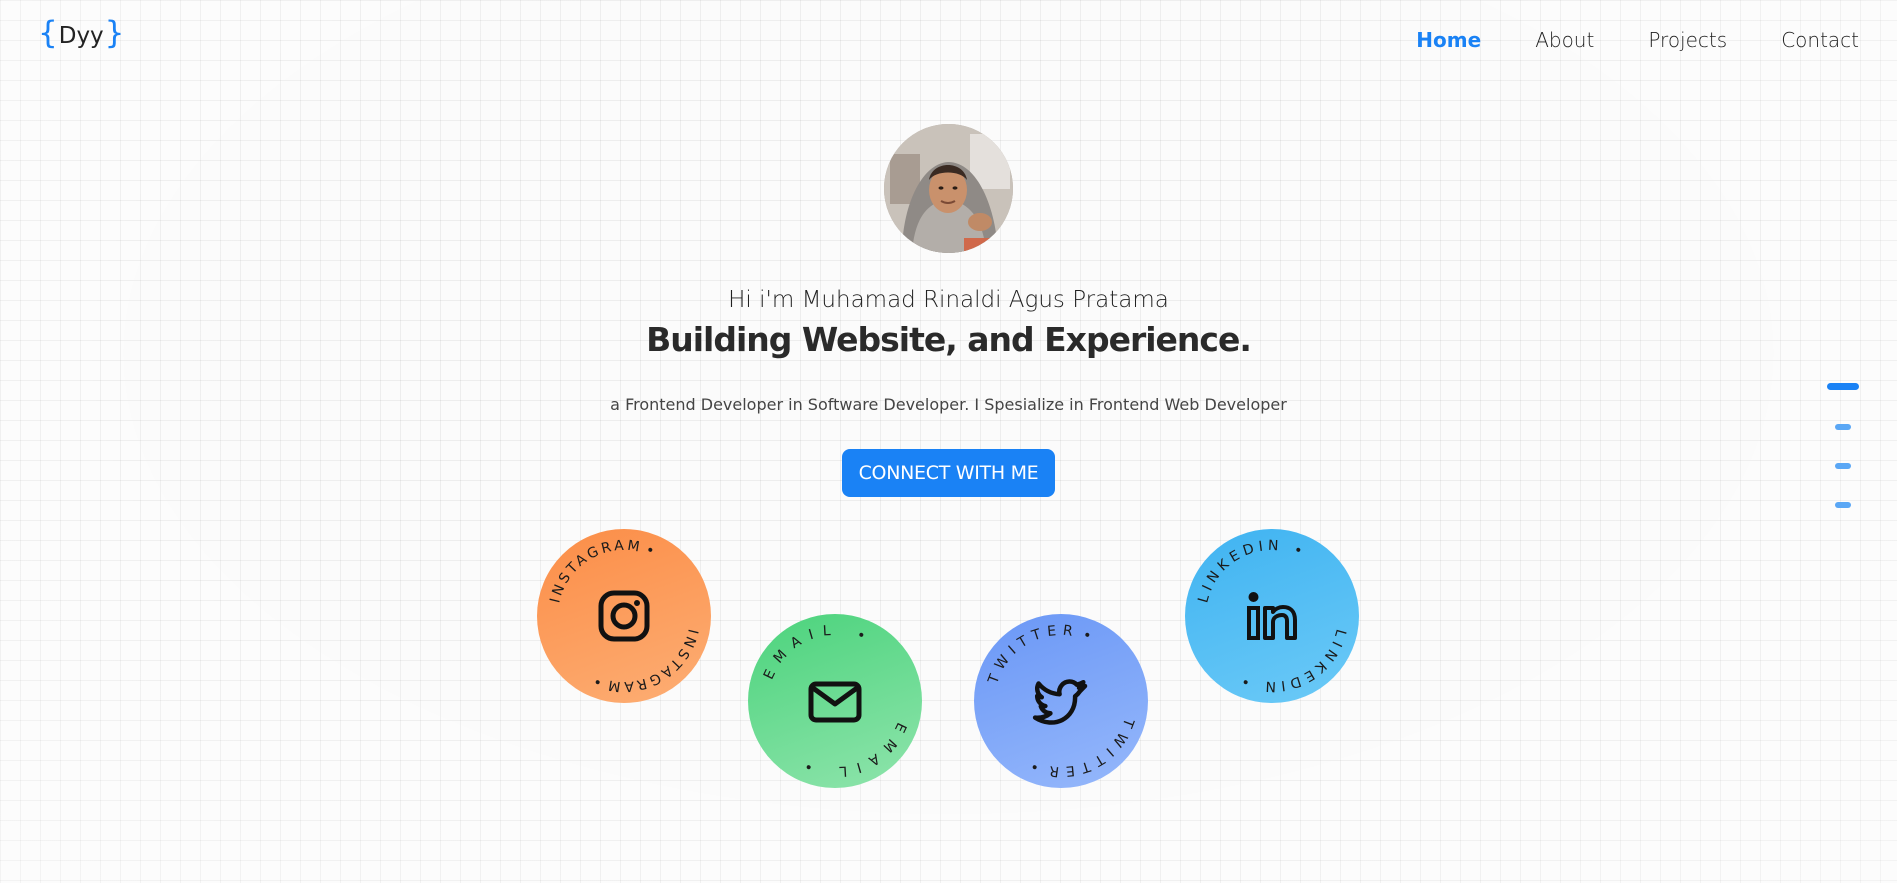 This screenshot has height=883, width=1897. What do you see at coordinates (114, 33) in the screenshot?
I see `logo-close-brace: }` at bounding box center [114, 33].